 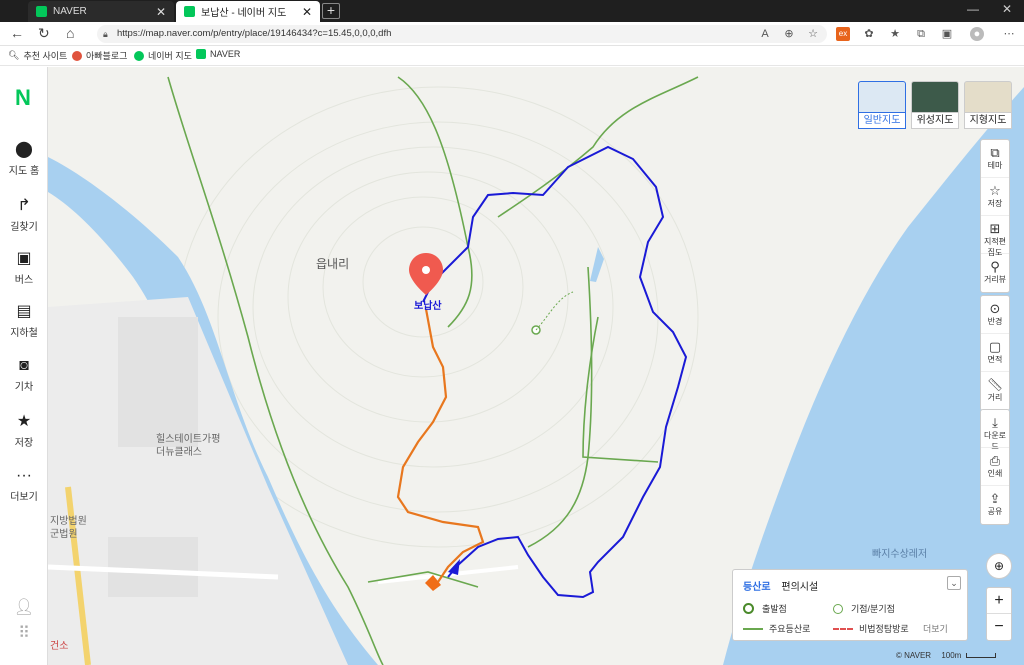 I want to click on tab-title: NAVER, so click(x=70, y=11).